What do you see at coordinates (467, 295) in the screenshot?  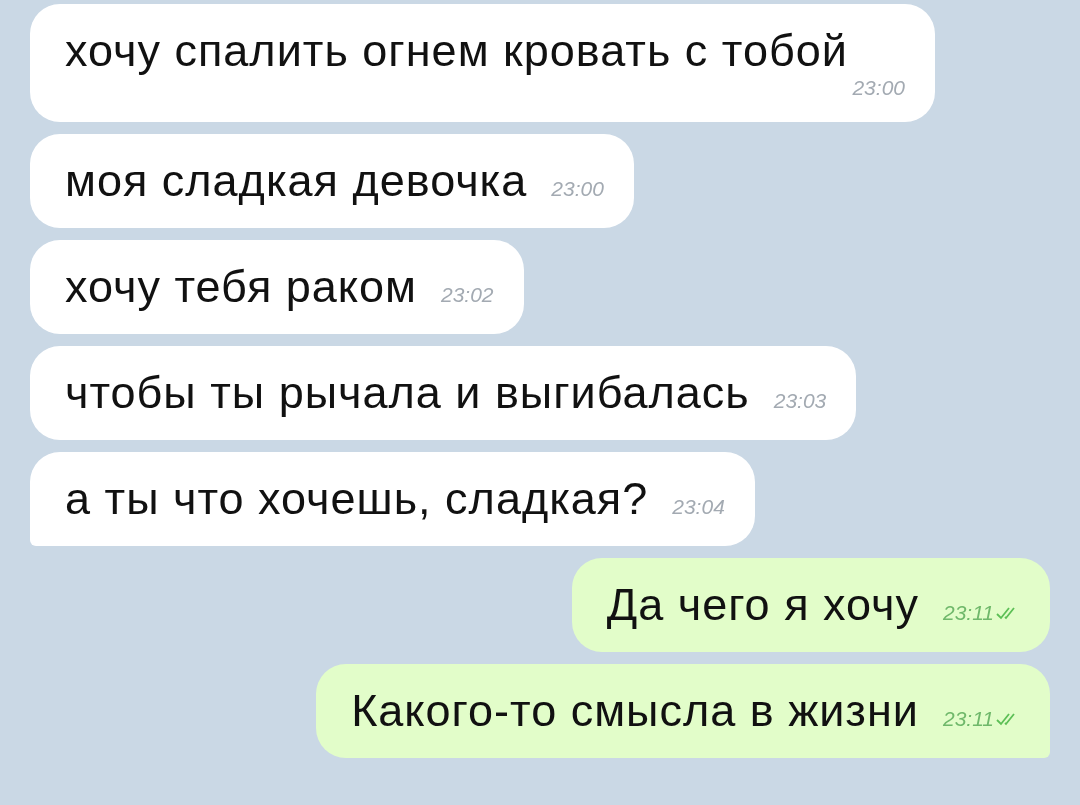 I see `message-time: 23:02` at bounding box center [467, 295].